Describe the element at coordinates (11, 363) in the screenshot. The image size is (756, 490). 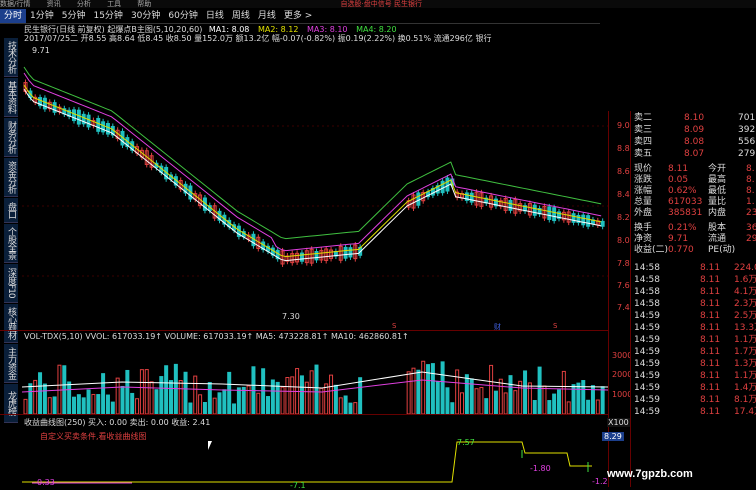
I see `sidebar-item-main-fund: 主力资金` at that location.